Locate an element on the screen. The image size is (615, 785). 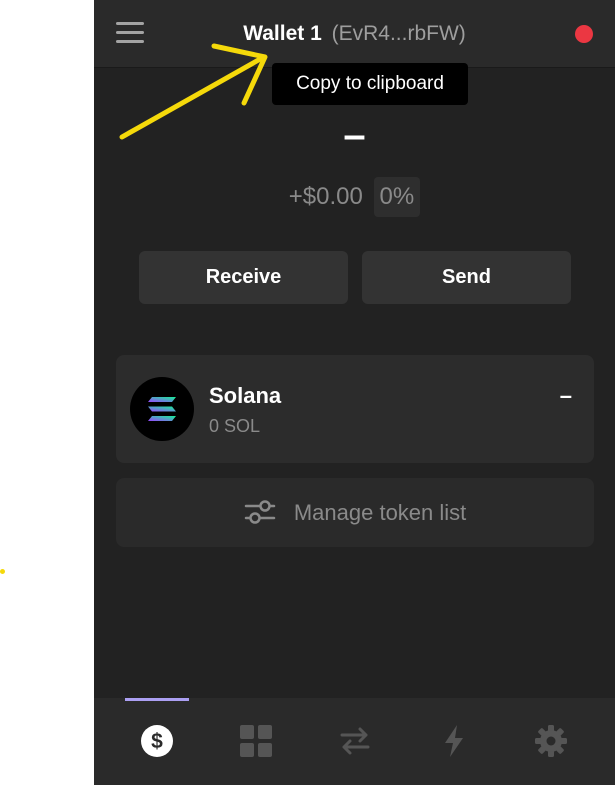
swap-icon is located at coordinates (355, 741).